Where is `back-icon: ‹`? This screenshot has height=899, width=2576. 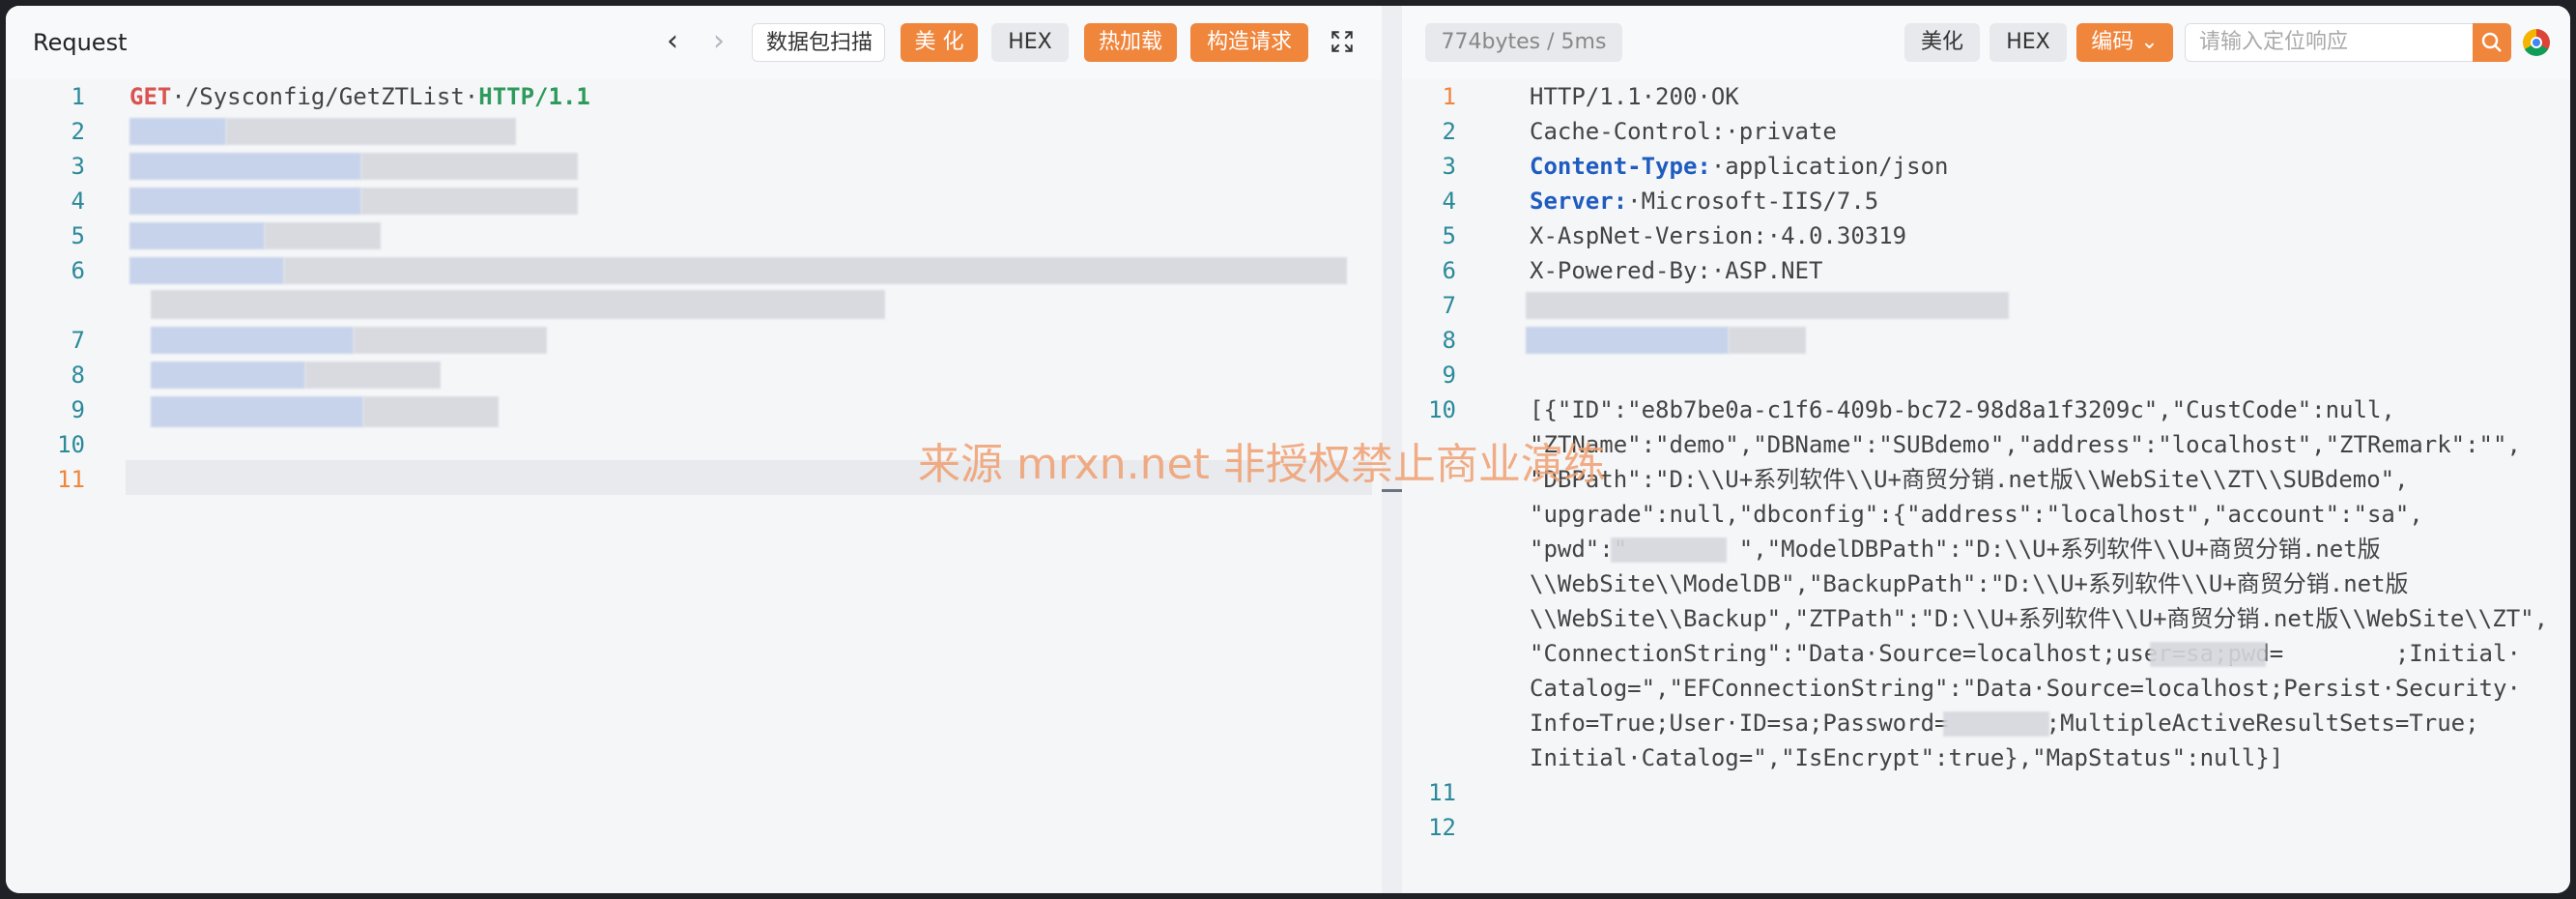
back-icon: ‹ is located at coordinates (673, 42).